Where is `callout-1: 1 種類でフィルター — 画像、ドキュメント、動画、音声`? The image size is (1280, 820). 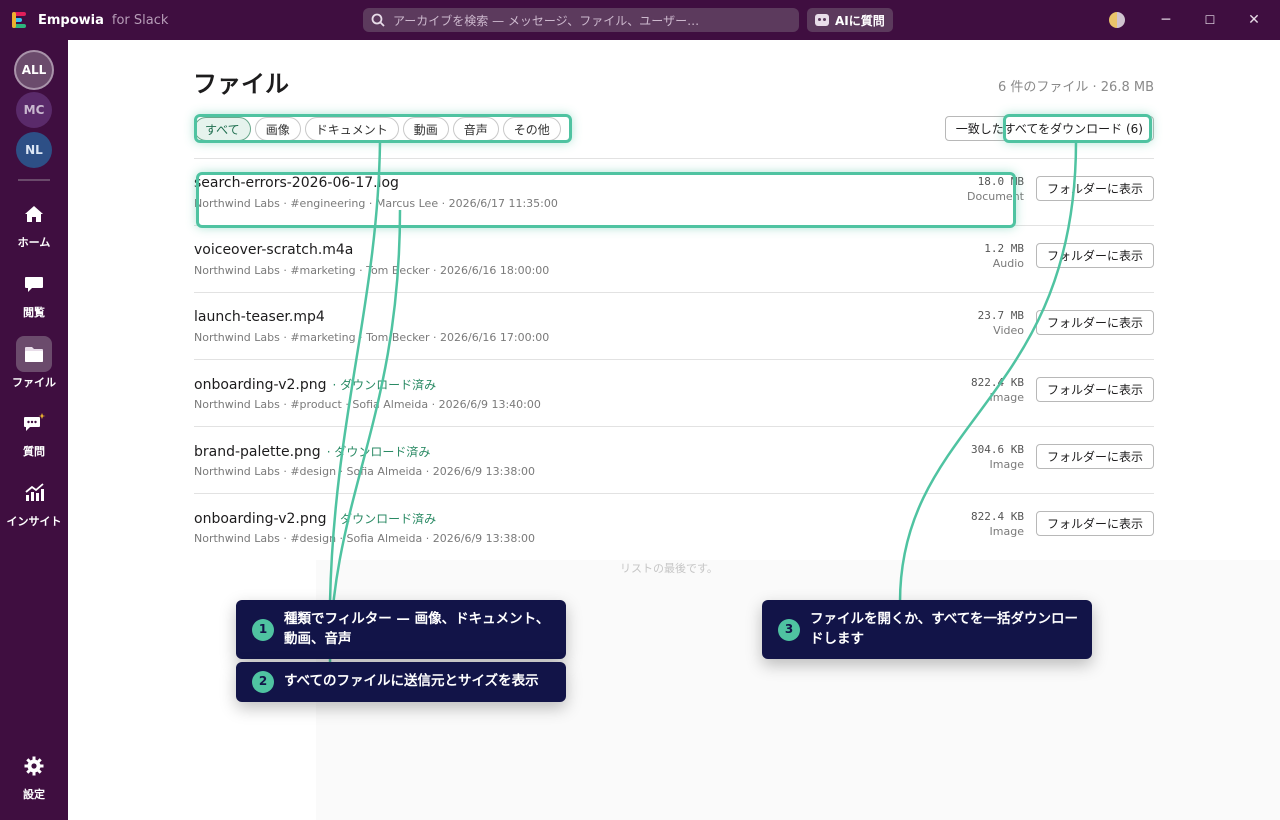
callout-1: 1 種類でフィルター — 画像、ドキュメント、動画、音声 is located at coordinates (401, 630).